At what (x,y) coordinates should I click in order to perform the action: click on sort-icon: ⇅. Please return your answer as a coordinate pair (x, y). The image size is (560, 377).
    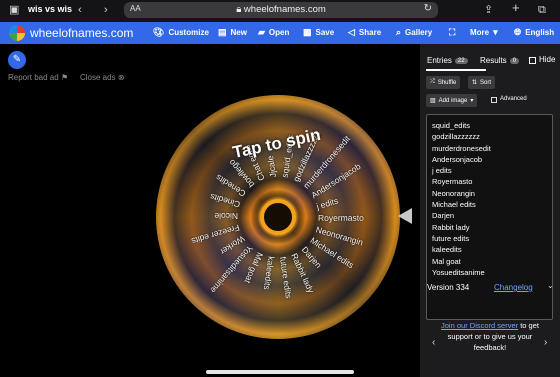
    Looking at the image, I should click on (475, 83).